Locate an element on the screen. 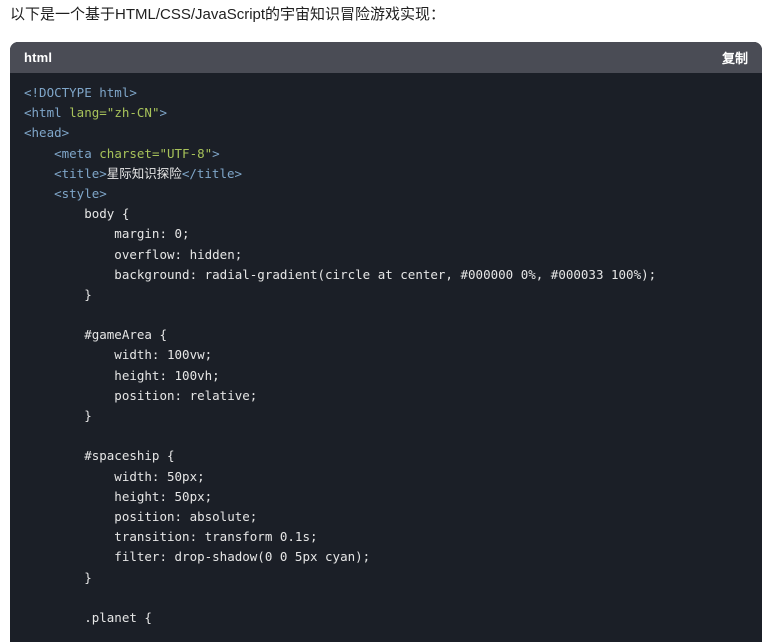 This screenshot has width=772, height=642. code-line: position: relative; is located at coordinates (393, 396).